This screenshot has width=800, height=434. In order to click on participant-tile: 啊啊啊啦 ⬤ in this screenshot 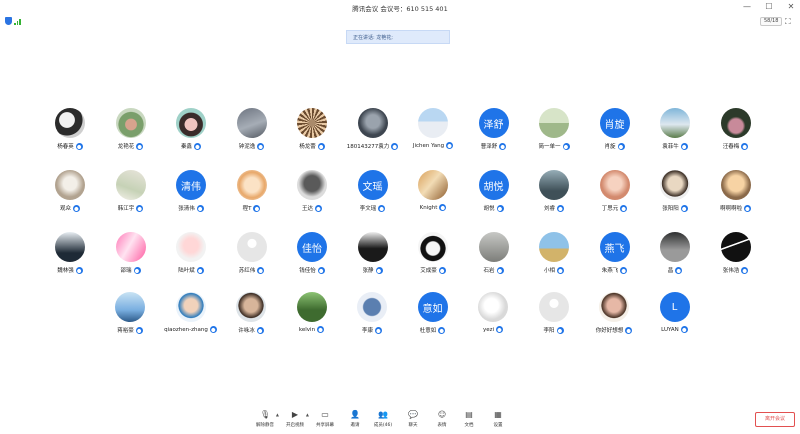, I will do `click(736, 193)`.